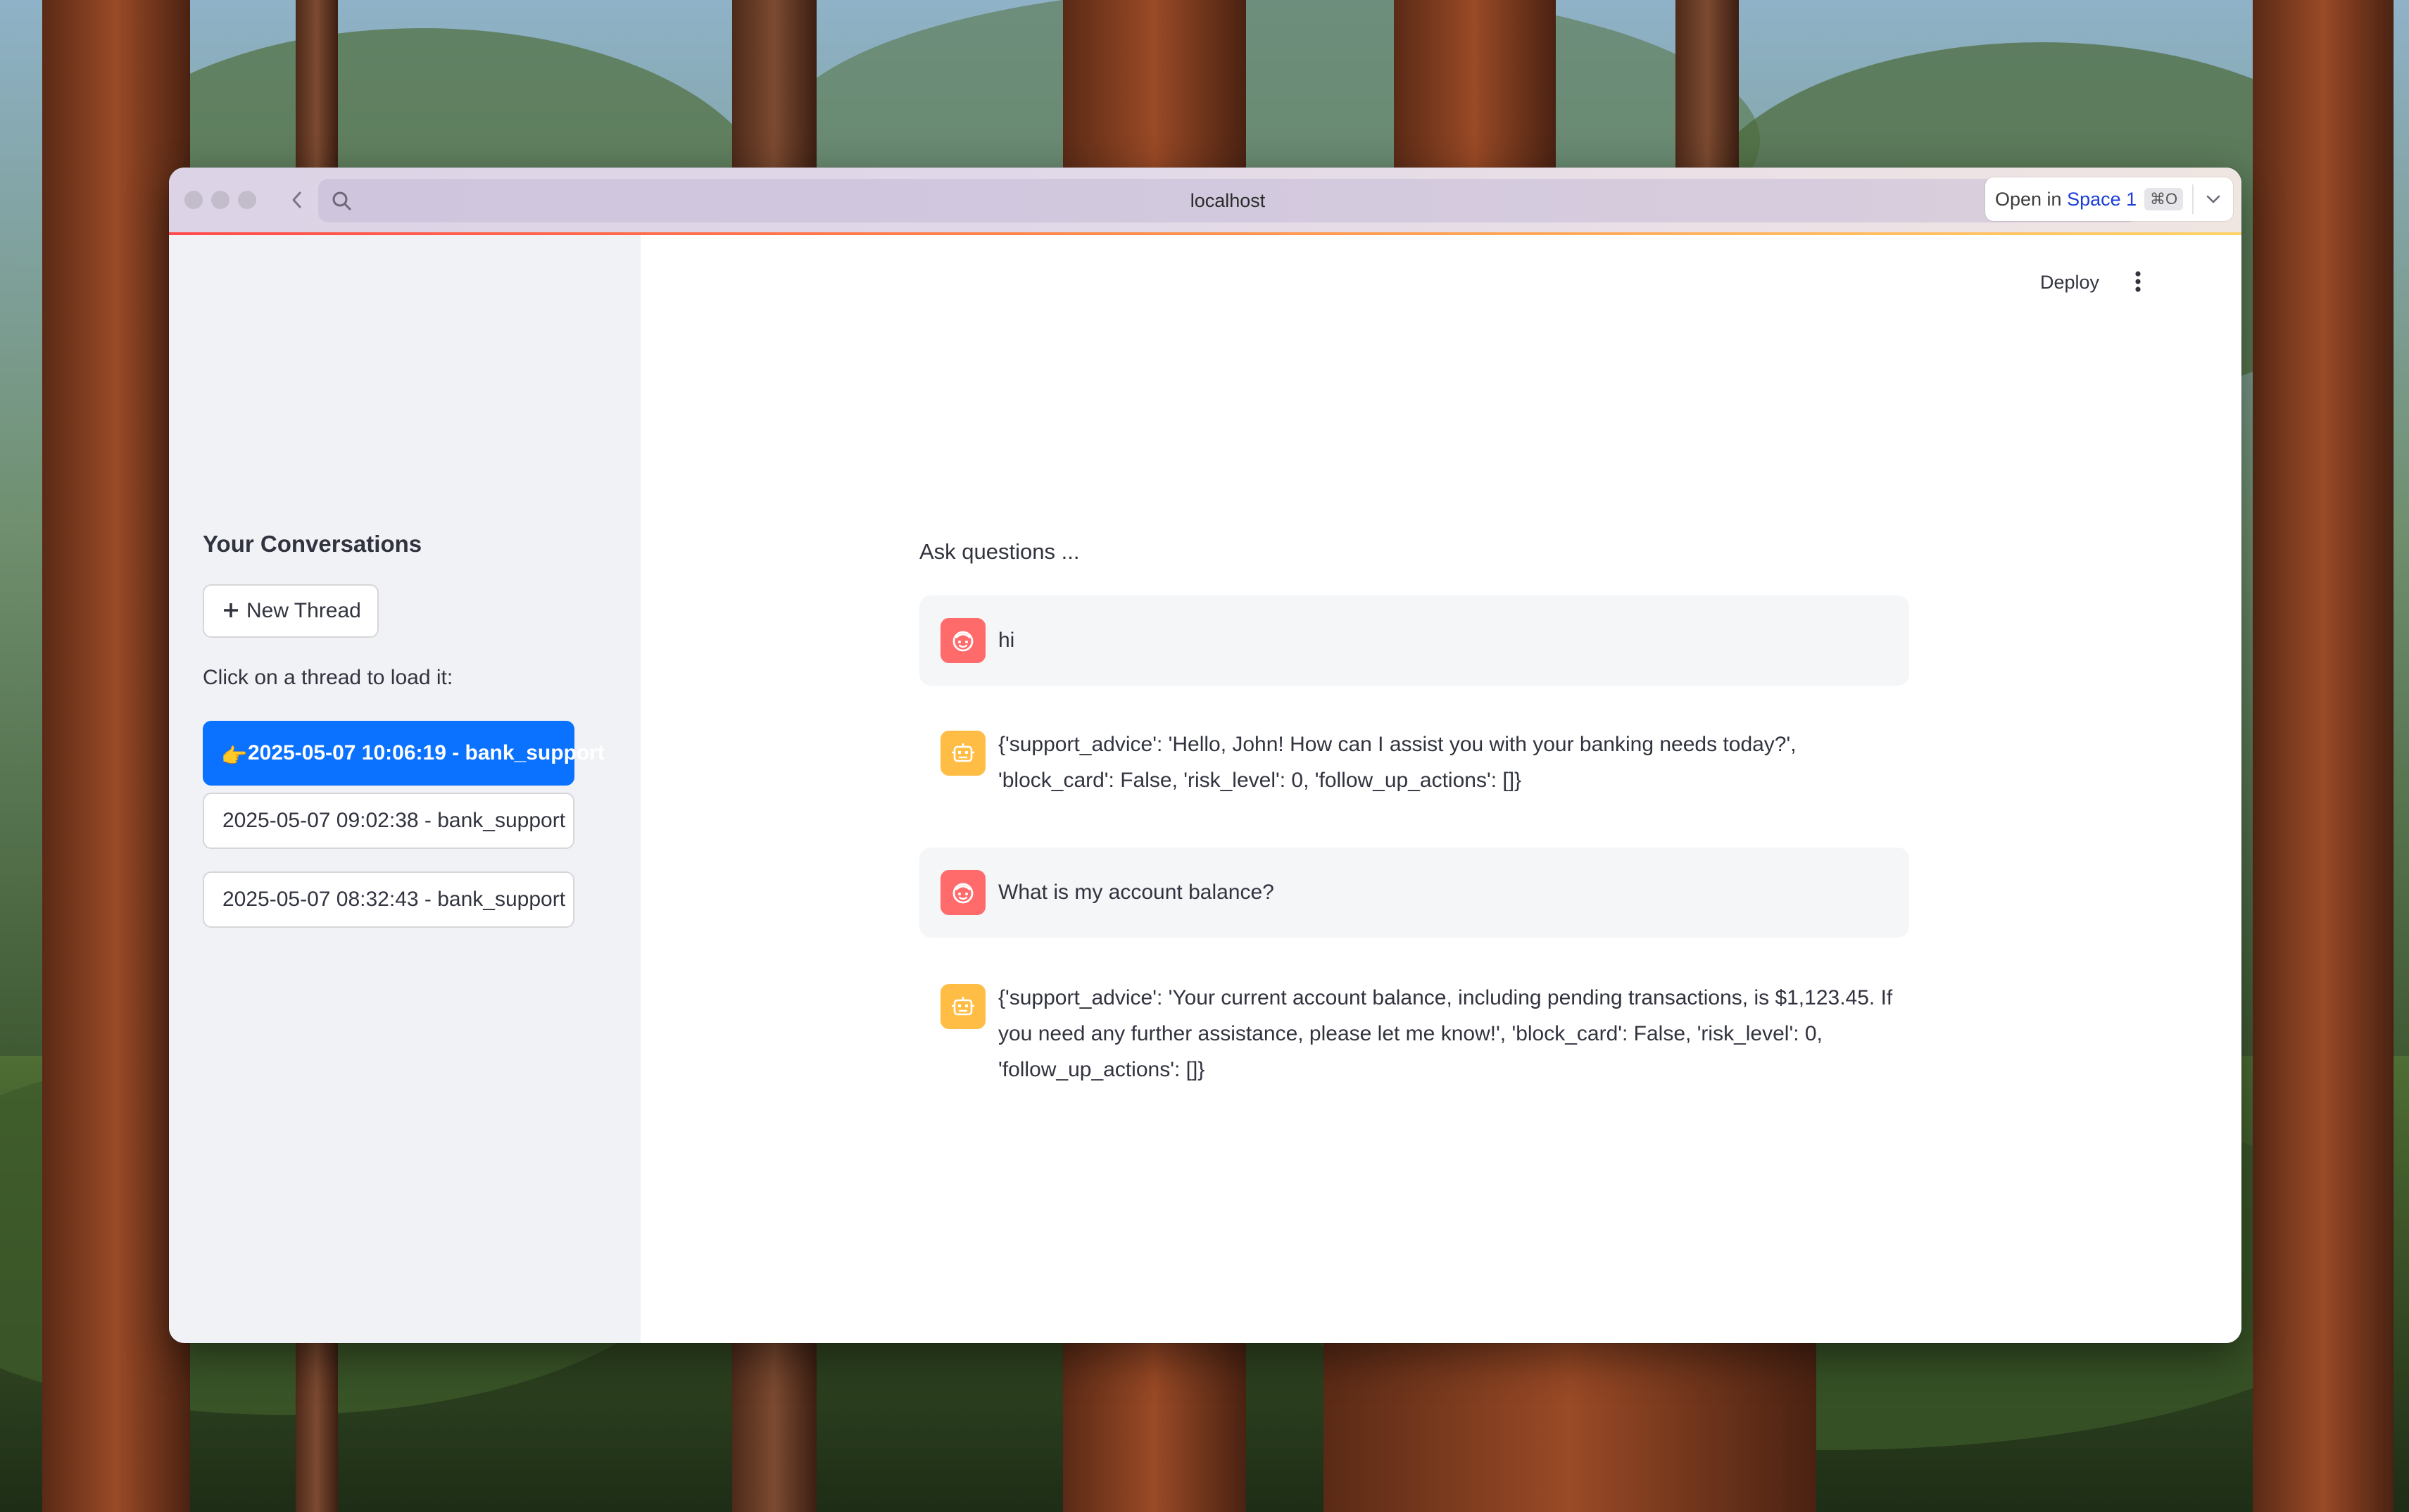 The height and width of the screenshot is (1512, 2409). Describe the element at coordinates (426, 753) in the screenshot. I see `thread-label: 2025-05-07 10:06:19 - bank_support` at that location.